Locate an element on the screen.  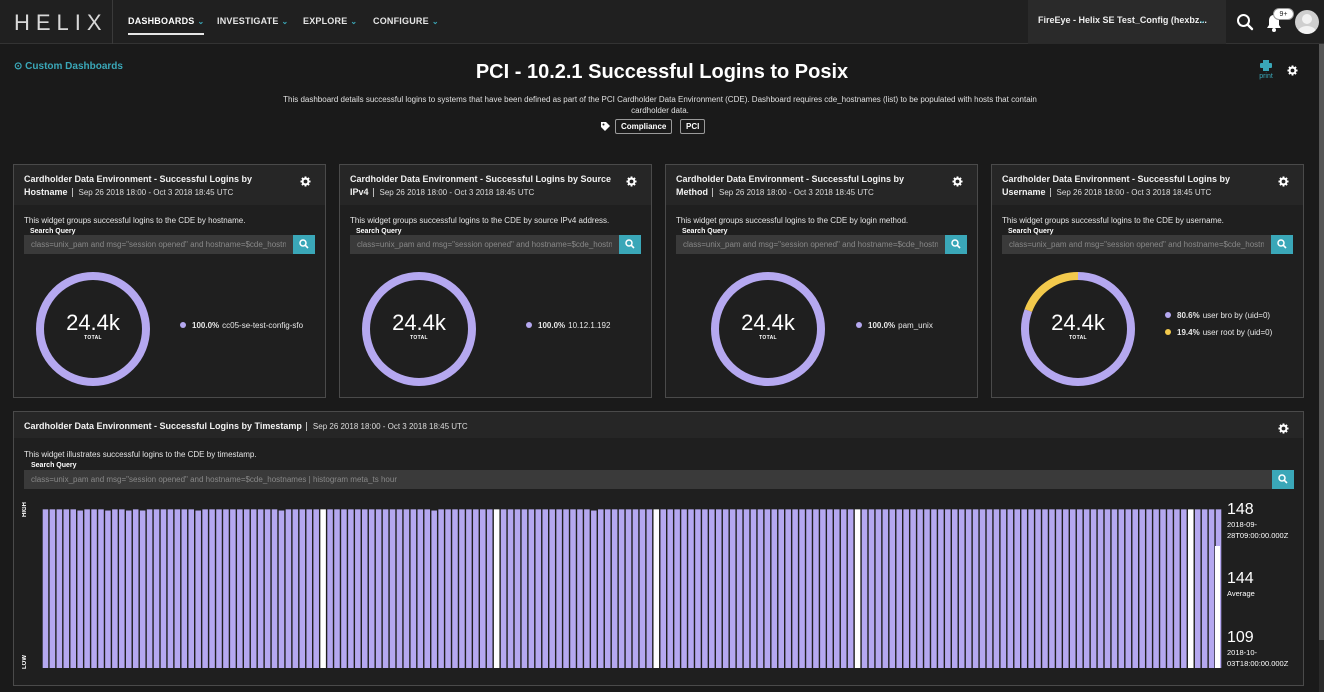
helix-logo: HELIX is located at coordinates (61, 23).